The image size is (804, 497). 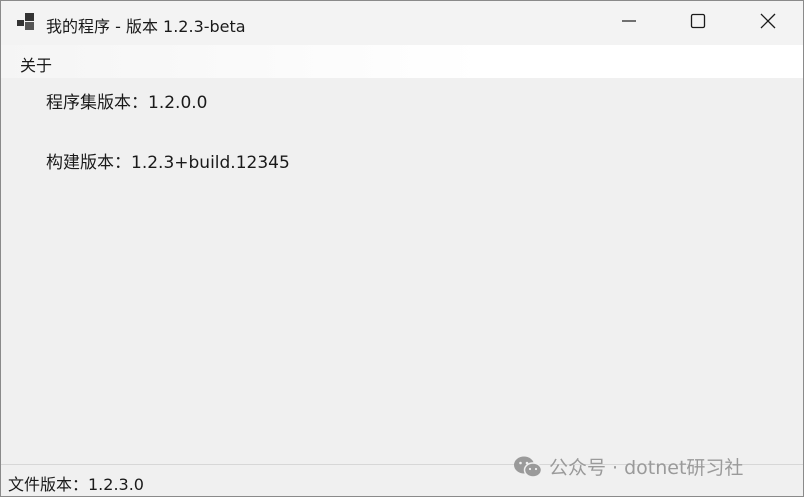 What do you see at coordinates (26, 22) in the screenshot?
I see `app-window-icon` at bounding box center [26, 22].